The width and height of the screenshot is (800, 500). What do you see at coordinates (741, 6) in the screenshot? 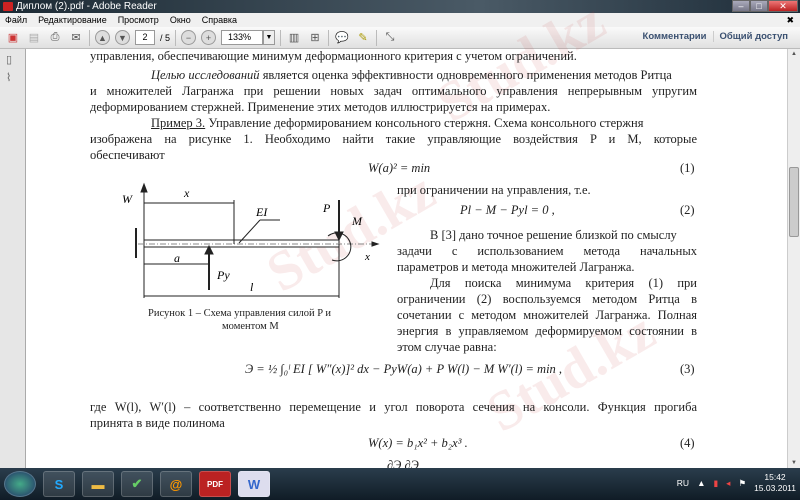
I see `minimize-button: –` at bounding box center [741, 6].